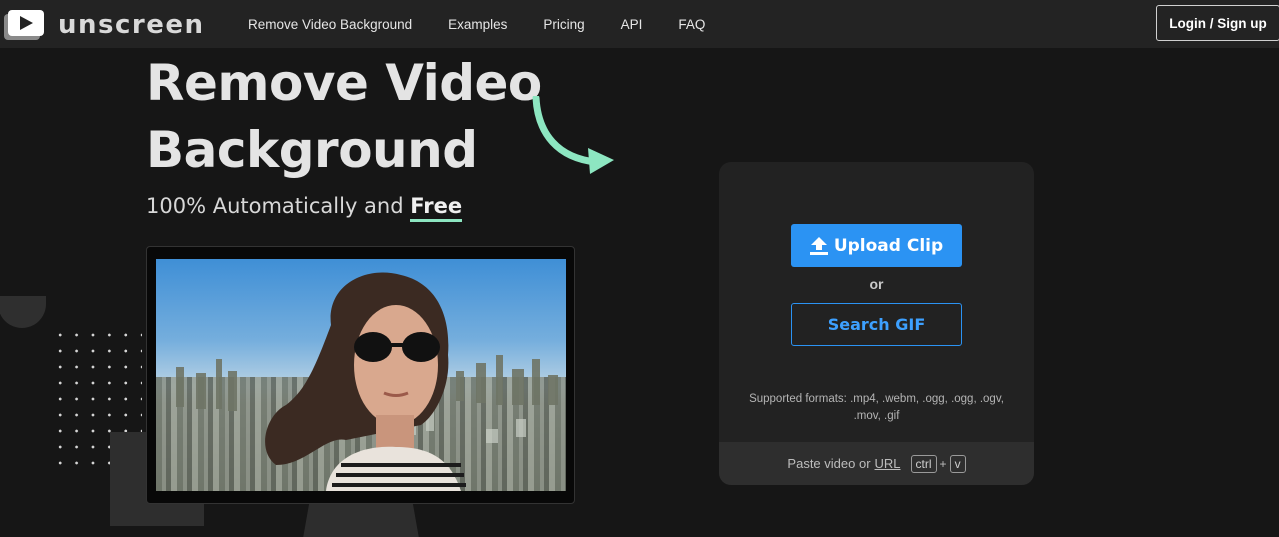 The height and width of the screenshot is (537, 1279). What do you see at coordinates (888, 245) in the screenshot?
I see `upload-clip-label: Upload Clip` at bounding box center [888, 245].